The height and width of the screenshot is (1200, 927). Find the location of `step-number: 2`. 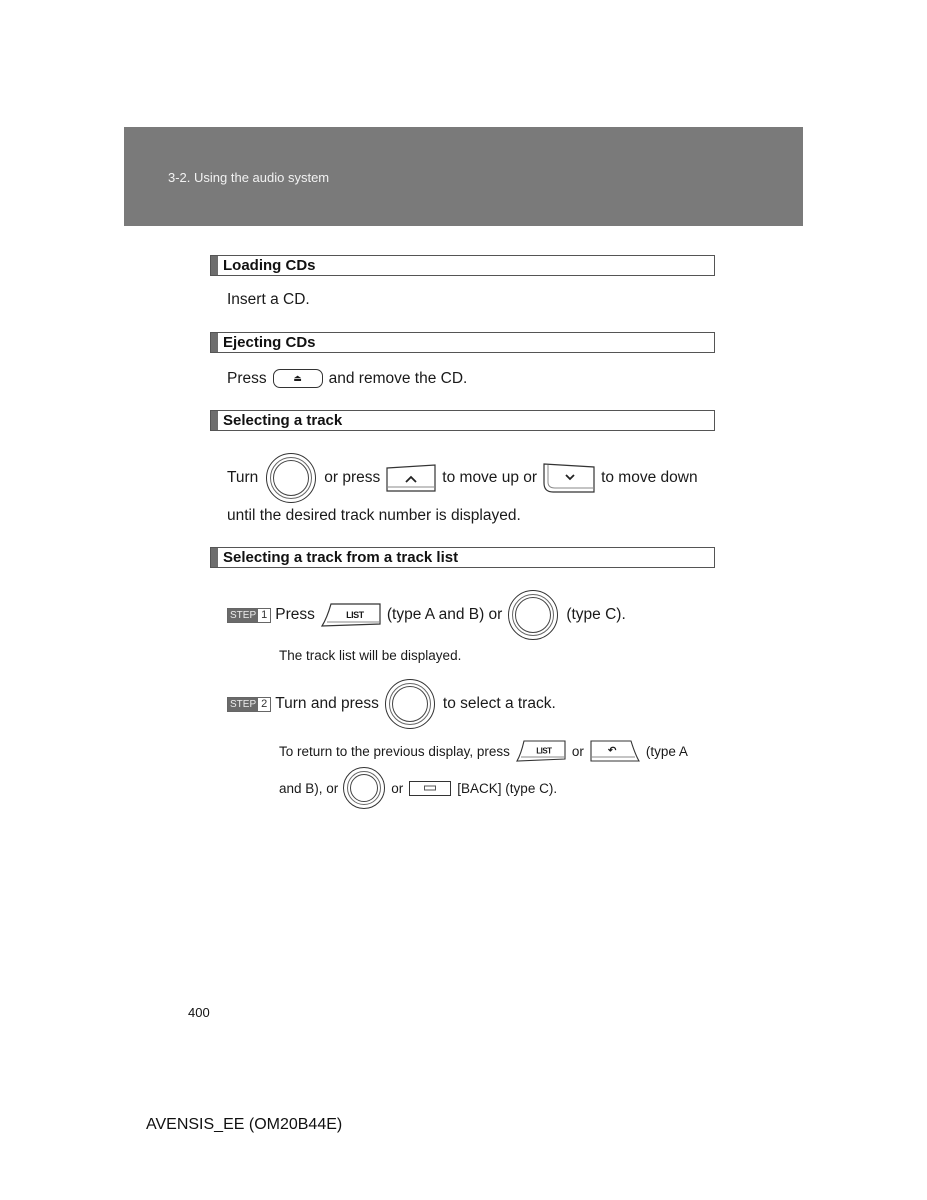

step-number: 2 is located at coordinates (264, 704).